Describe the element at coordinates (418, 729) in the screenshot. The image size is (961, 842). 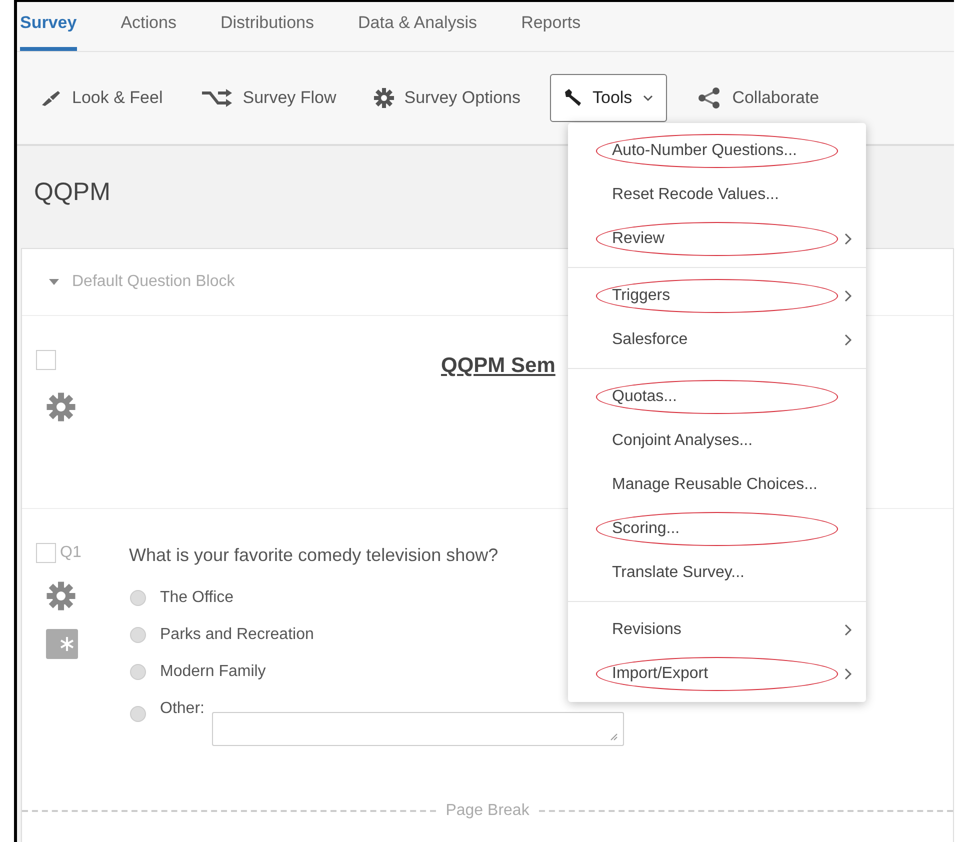
I see `text-entry-field` at that location.